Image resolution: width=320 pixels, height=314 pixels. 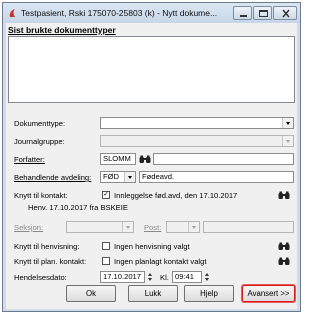 I want to click on knytt-kontakt-text: Innleggelse fød.avd, den 17.10.2017, so click(x=176, y=195).